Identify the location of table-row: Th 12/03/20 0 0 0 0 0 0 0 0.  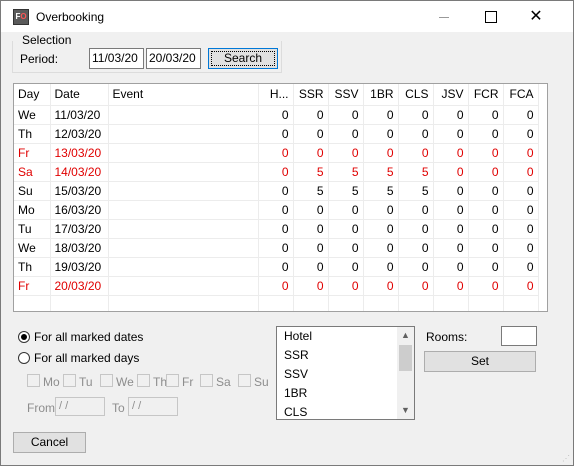
(276, 134).